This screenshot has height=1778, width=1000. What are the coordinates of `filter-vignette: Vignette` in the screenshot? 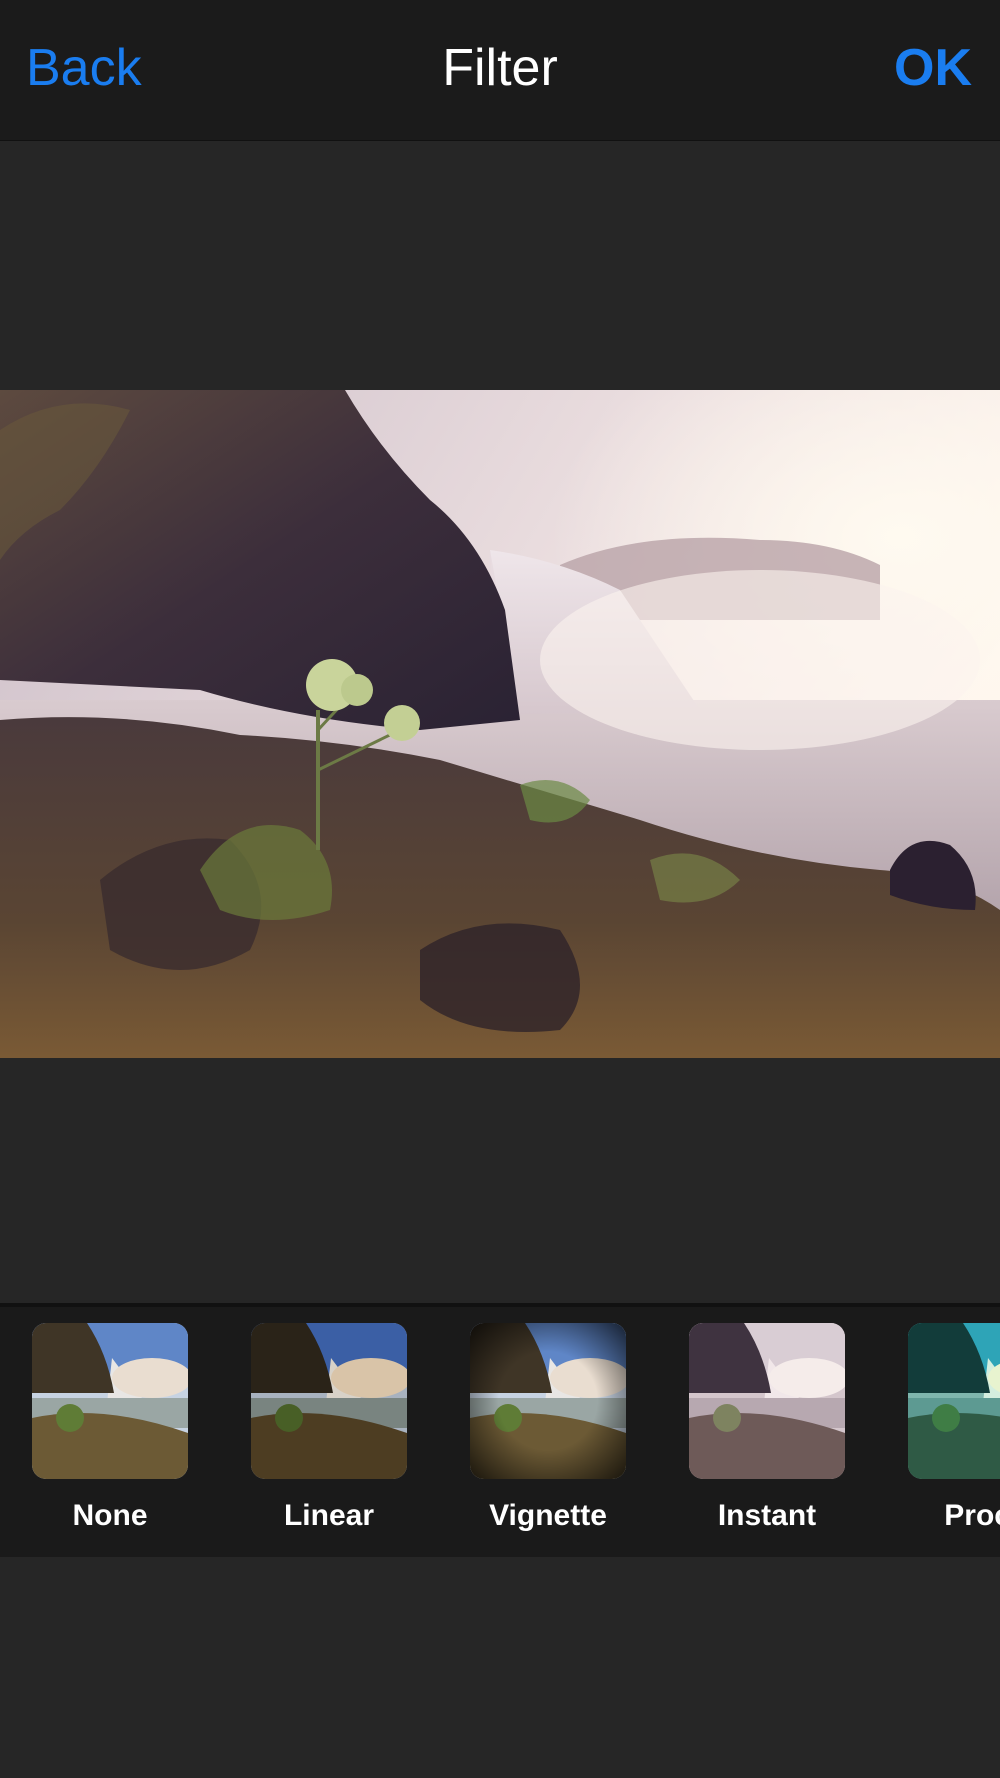 It's located at (548, 1428).